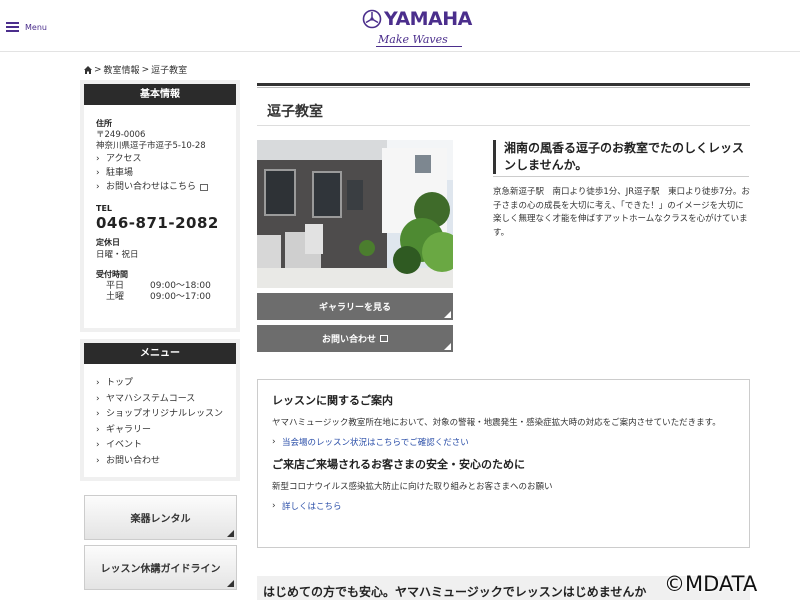 The height and width of the screenshot is (600, 800). I want to click on details-link-label: 詳しくはこちら, so click(312, 507).